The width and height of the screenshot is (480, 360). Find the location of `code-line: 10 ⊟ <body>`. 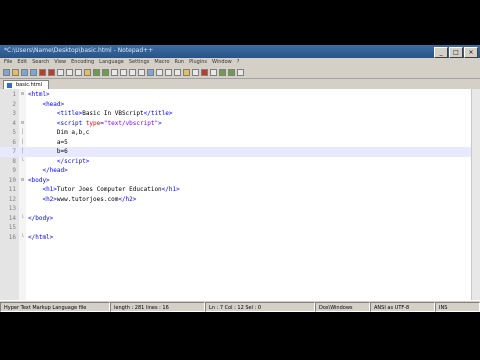

code-line: 10 ⊟ <body> is located at coordinates (236, 181).